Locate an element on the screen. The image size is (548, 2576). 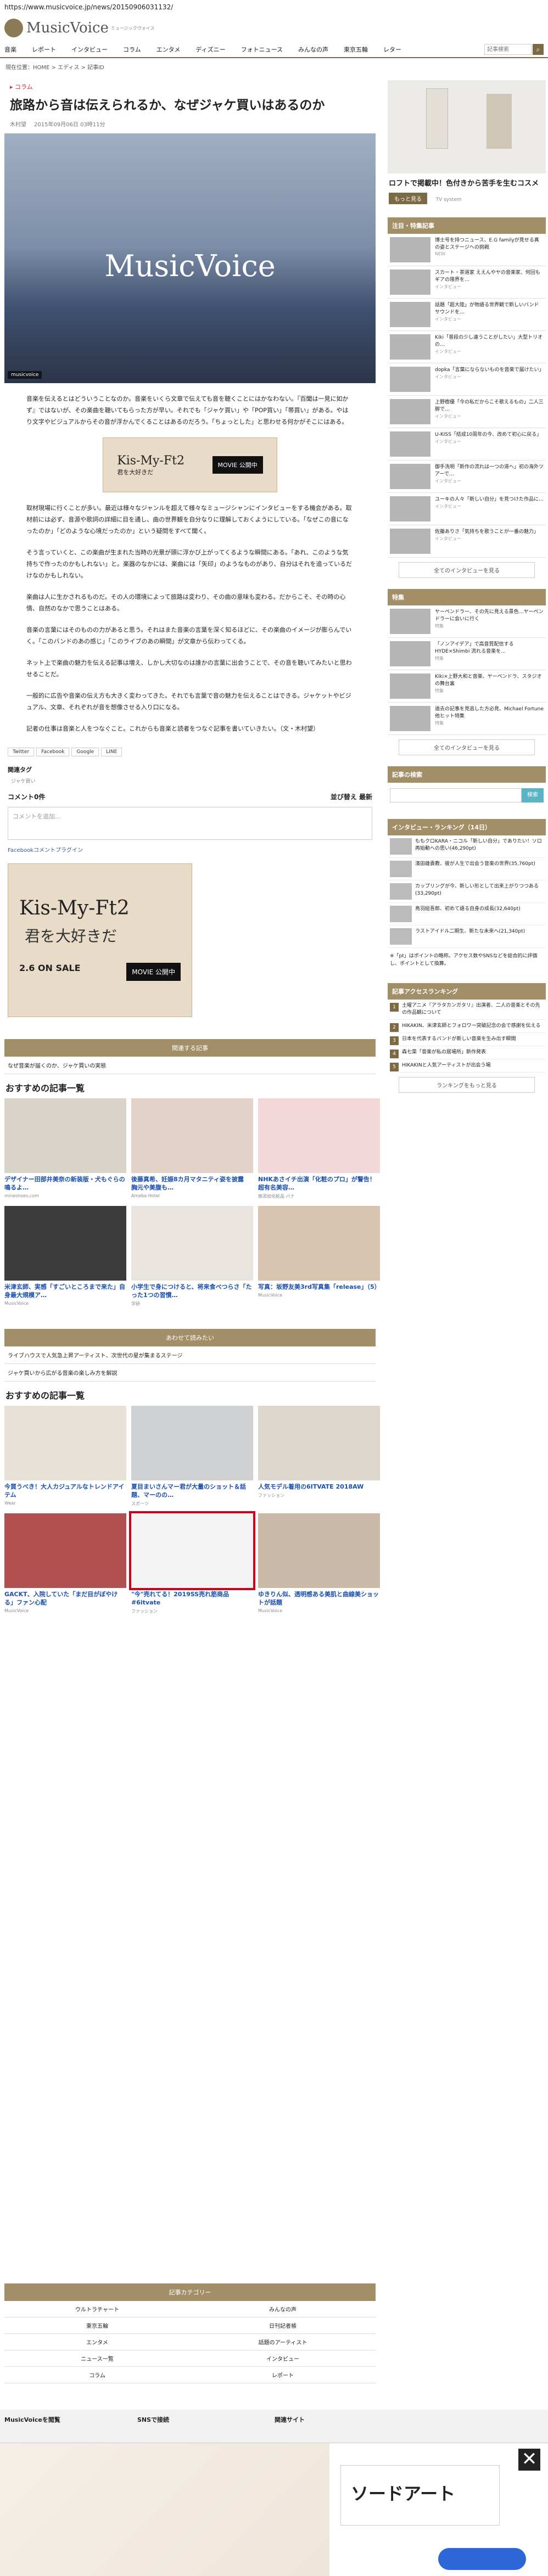
popular-link: ライブハウスで人気急上昇アーティスト、次世代の星が集まるステージ is located at coordinates (190, 1355).